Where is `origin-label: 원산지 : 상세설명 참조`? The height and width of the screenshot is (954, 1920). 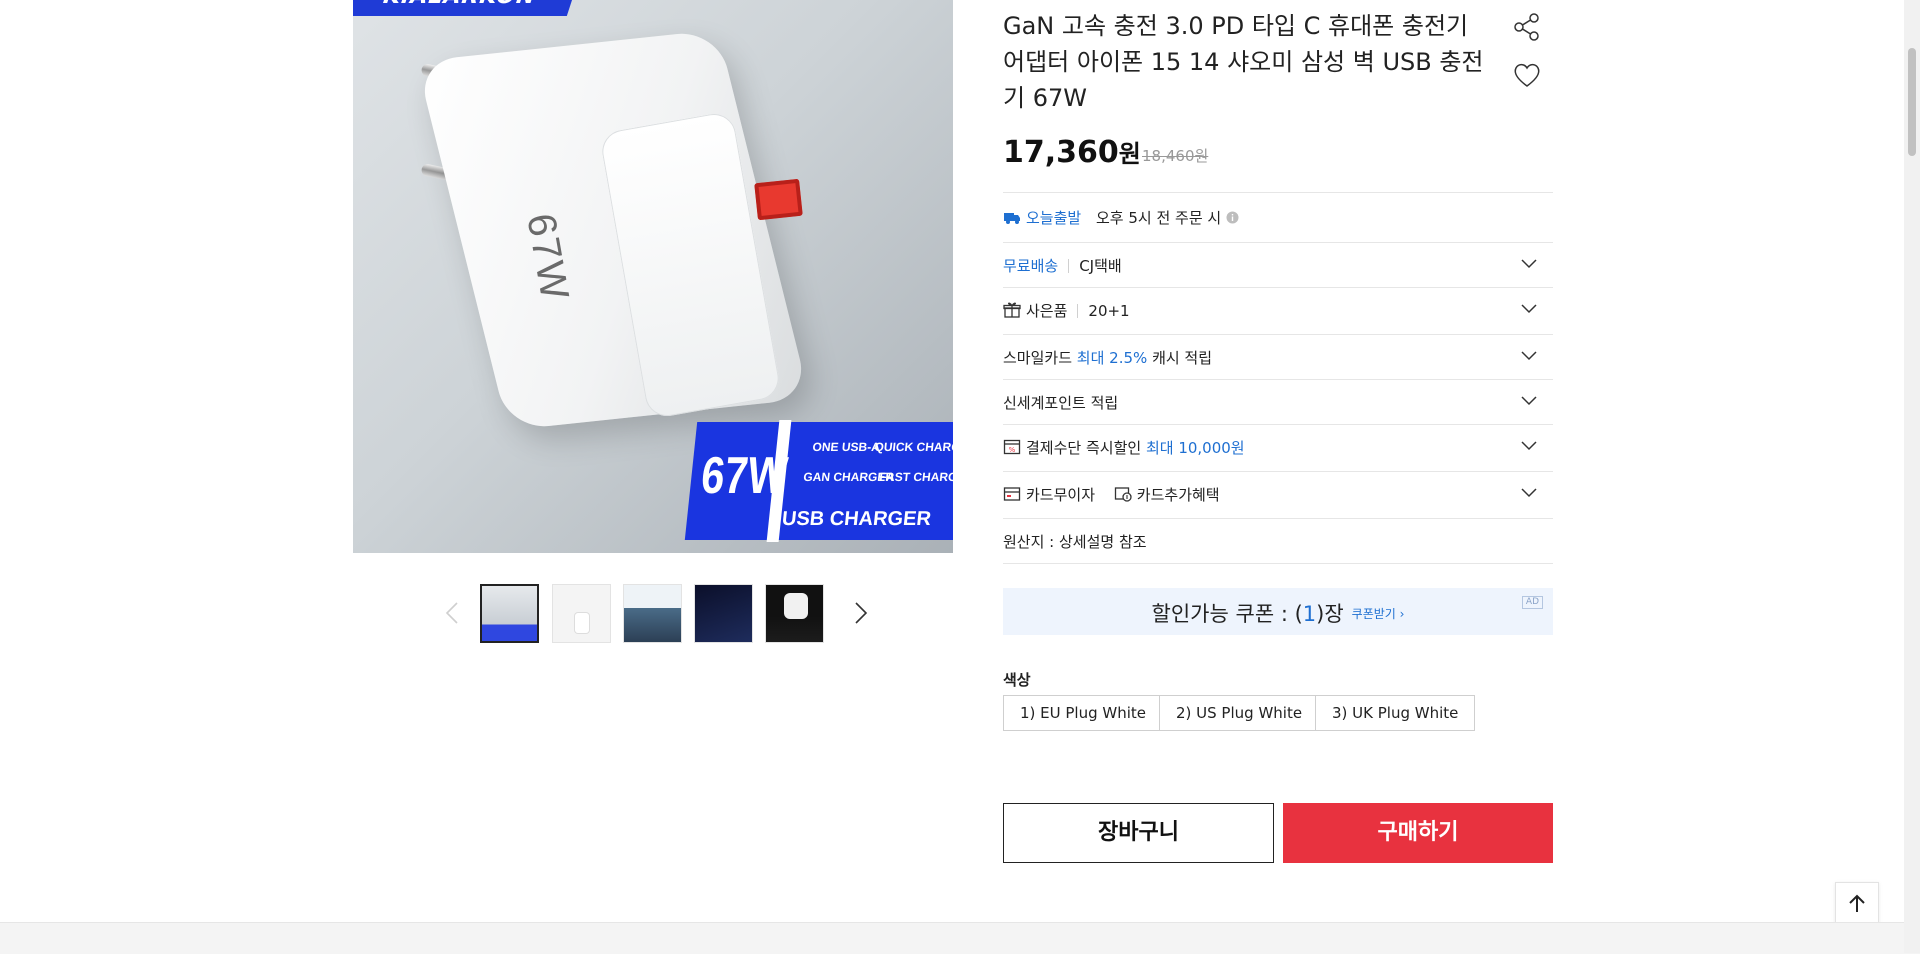
origin-label: 원산지 : 상세설명 참조 is located at coordinates (1075, 542).